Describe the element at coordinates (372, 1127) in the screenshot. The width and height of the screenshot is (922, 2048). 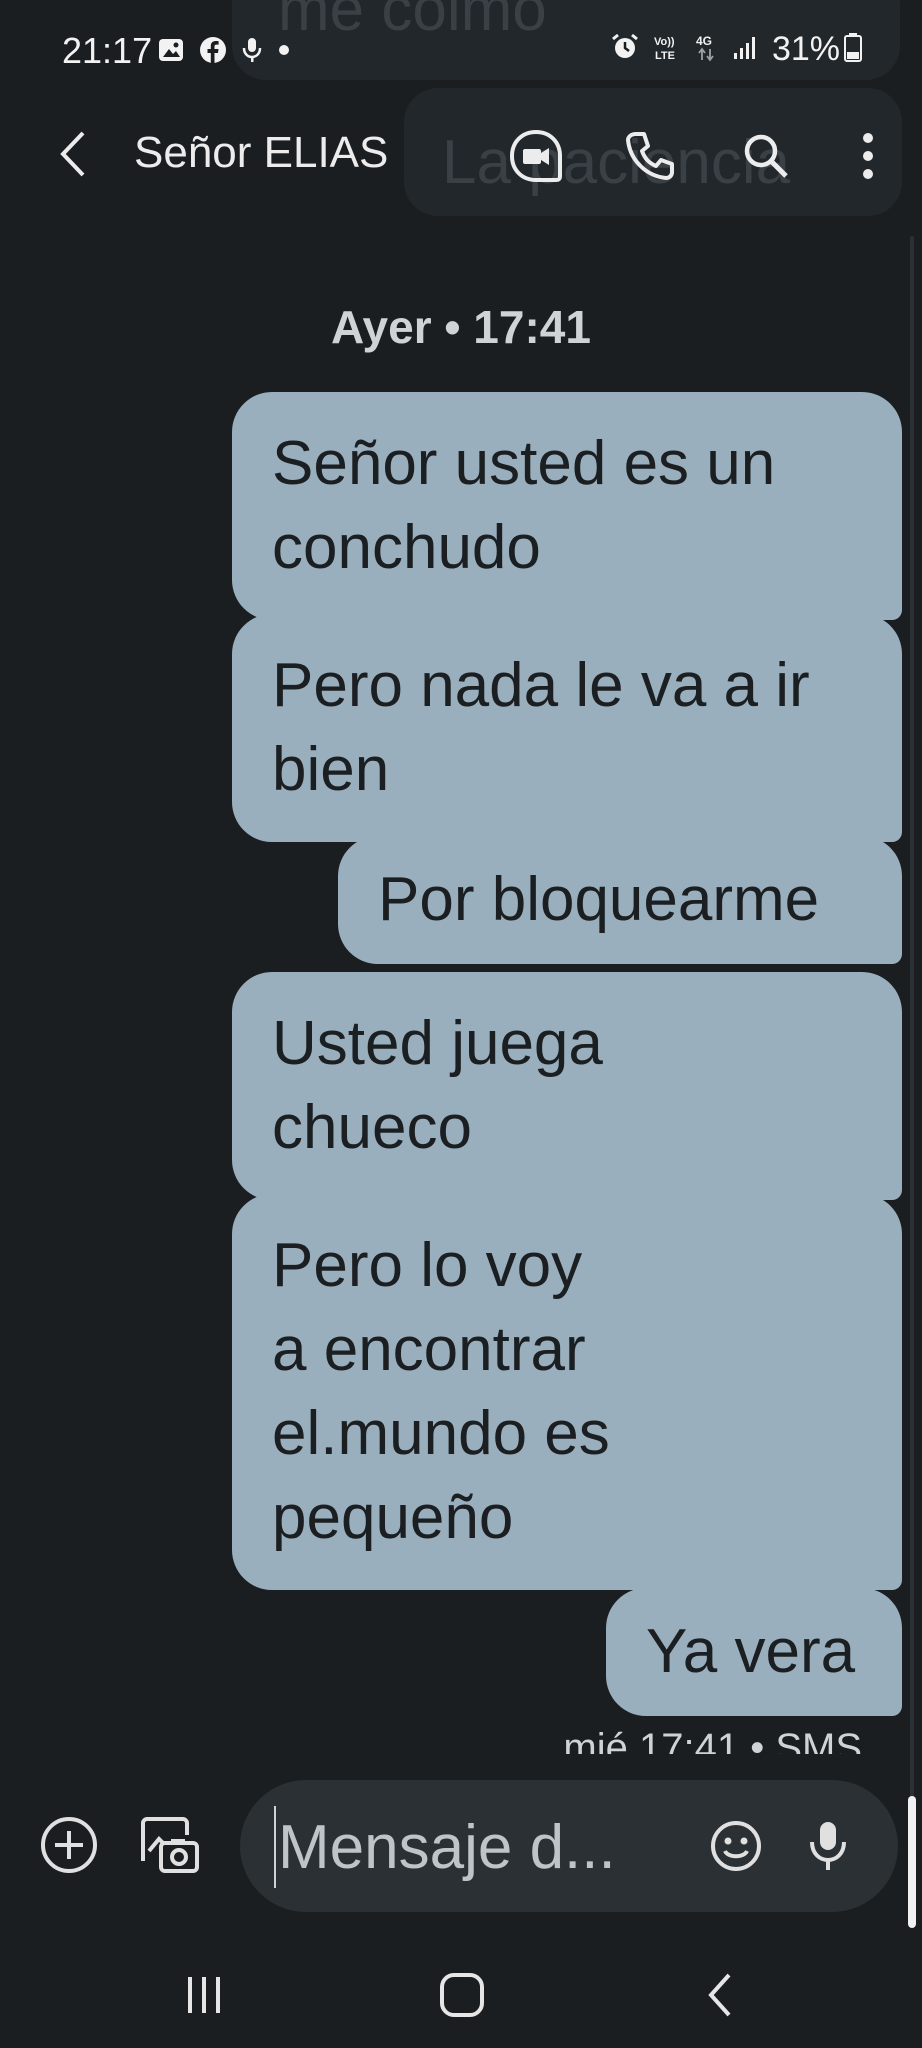
I see `message-line: chueco` at that location.